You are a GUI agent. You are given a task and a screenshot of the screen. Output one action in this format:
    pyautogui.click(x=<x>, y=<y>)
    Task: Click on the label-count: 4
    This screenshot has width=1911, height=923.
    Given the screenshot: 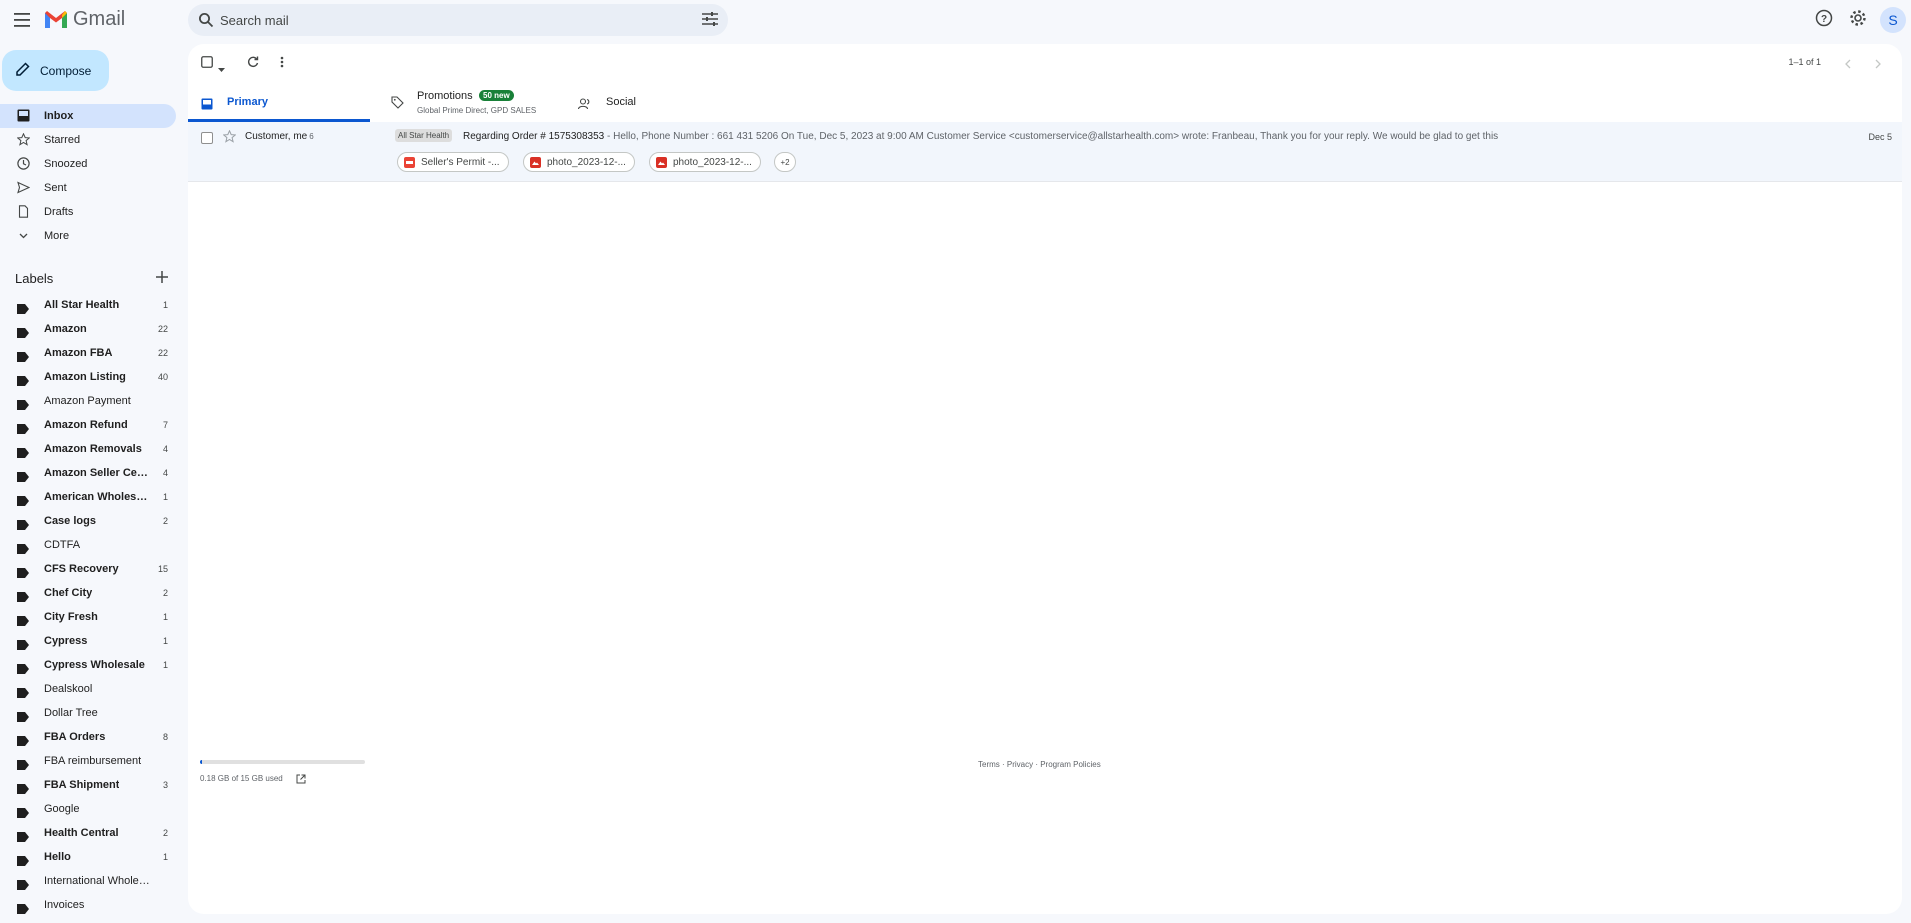 What is the action you would take?
    pyautogui.click(x=165, y=449)
    